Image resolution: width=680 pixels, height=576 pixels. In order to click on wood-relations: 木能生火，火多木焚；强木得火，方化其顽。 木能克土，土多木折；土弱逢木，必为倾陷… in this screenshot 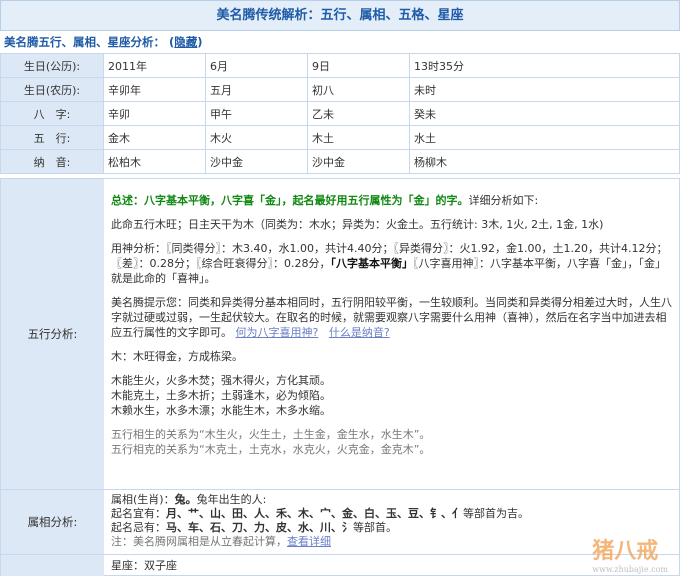, I will do `click(392, 395)`.